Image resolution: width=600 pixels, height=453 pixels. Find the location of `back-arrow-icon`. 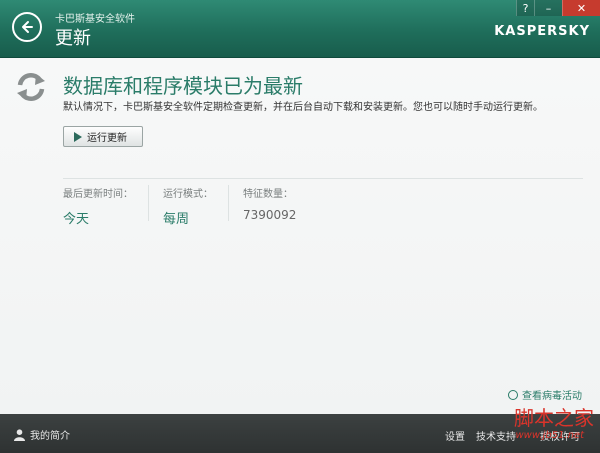

back-arrow-icon is located at coordinates (27, 27).